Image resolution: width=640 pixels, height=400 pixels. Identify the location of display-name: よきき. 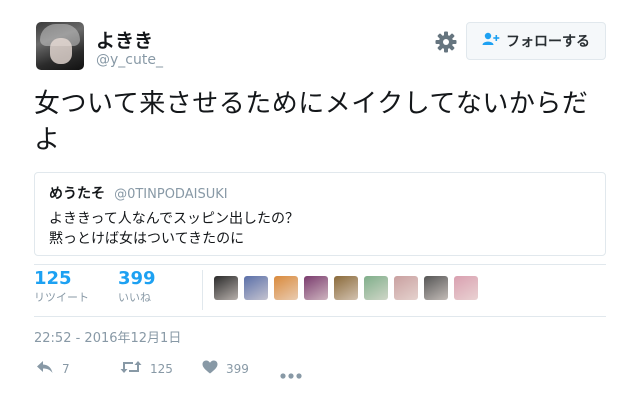
(124, 39).